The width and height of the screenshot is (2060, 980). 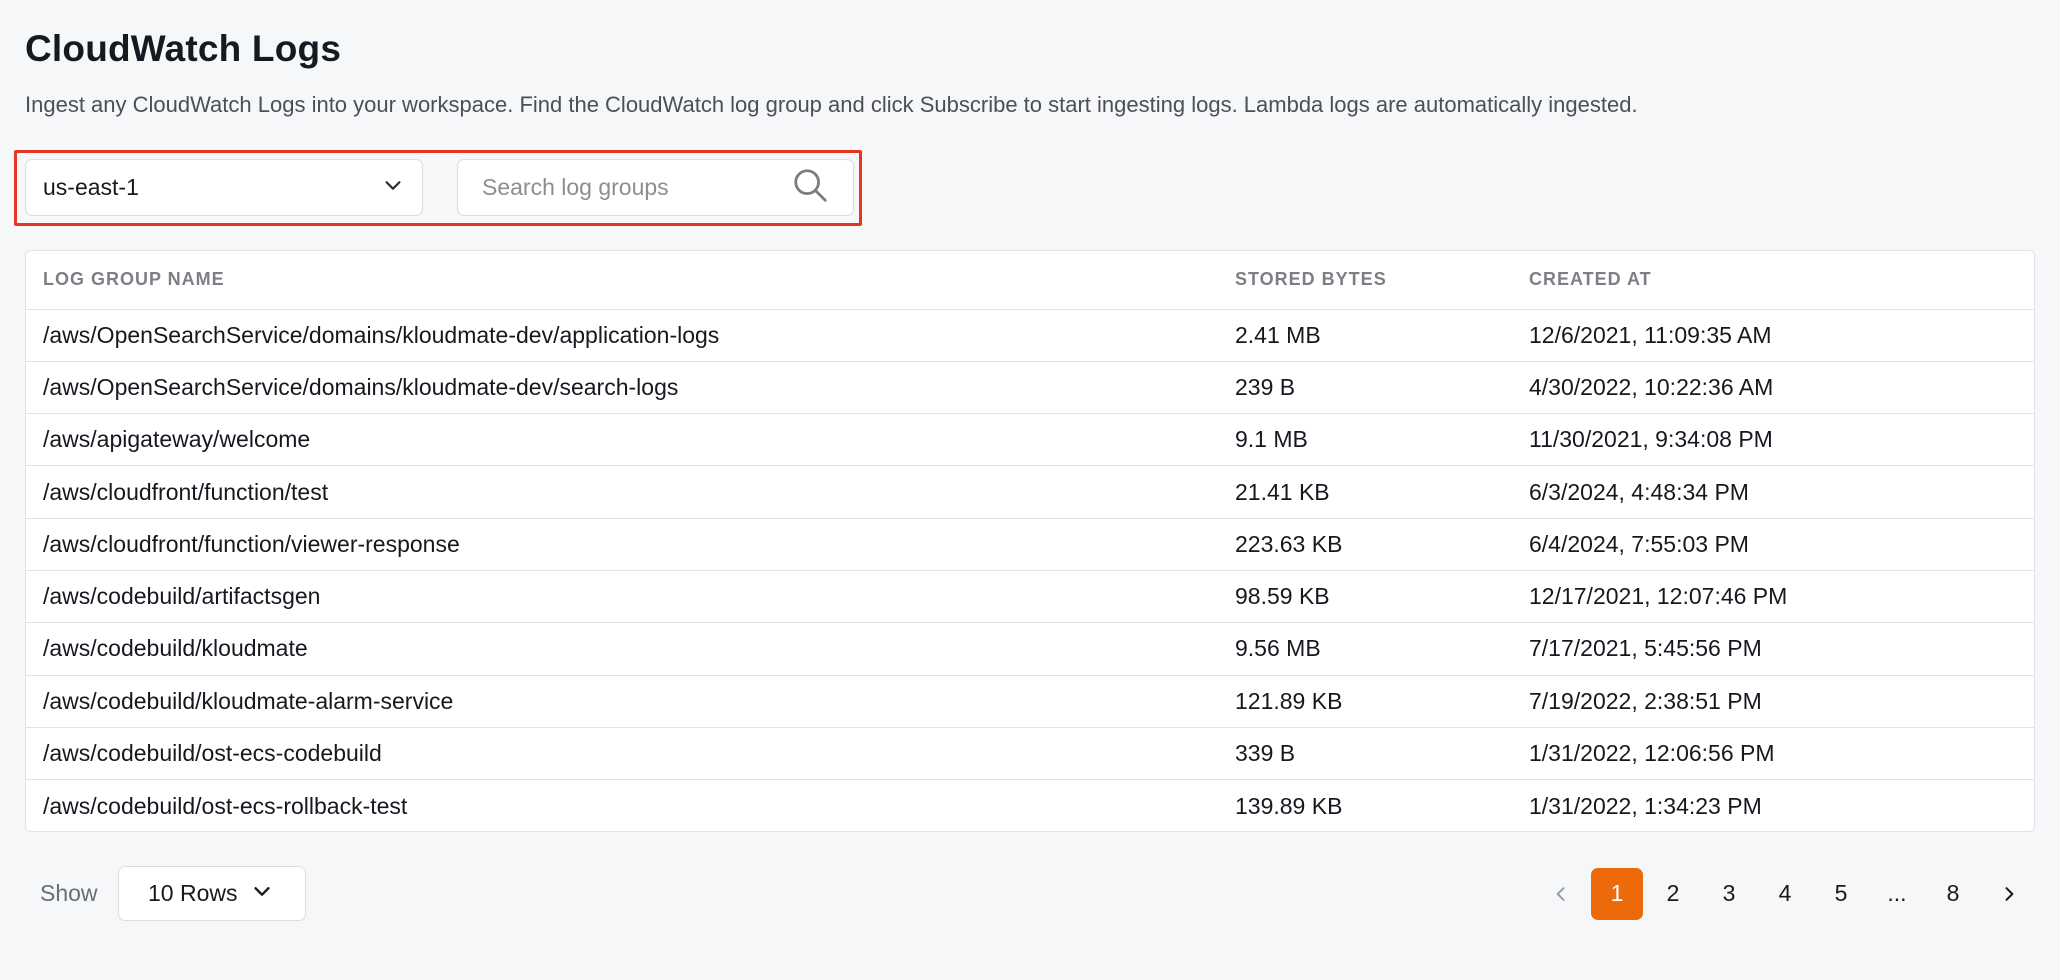 What do you see at coordinates (622, 280) in the screenshot?
I see `column-header-log-group-name: LOG GROUP NAME` at bounding box center [622, 280].